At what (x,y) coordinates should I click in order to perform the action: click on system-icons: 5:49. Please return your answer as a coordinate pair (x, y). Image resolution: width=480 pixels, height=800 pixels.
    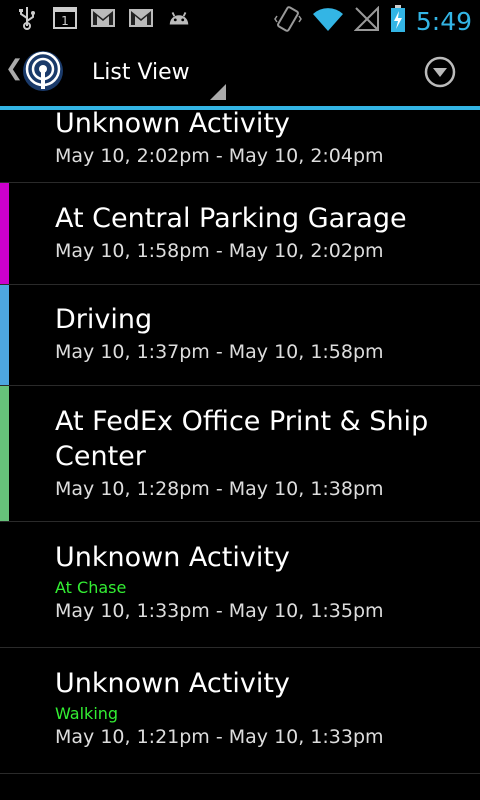
    Looking at the image, I should click on (372, 21).